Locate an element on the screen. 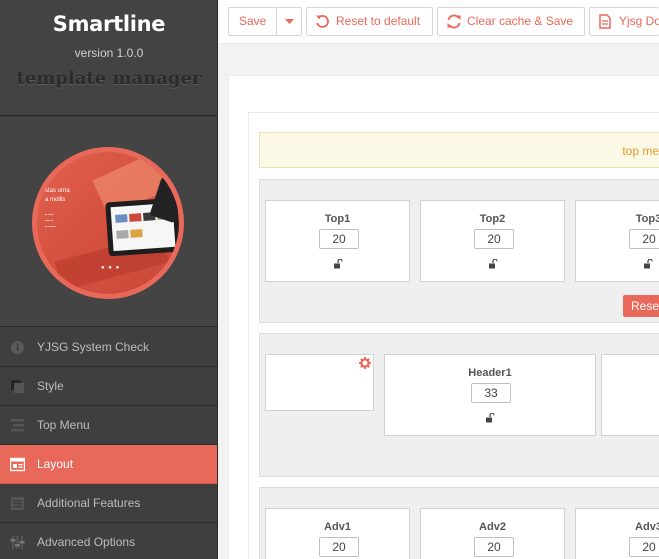 The width and height of the screenshot is (659, 559). caret-down-icon is located at coordinates (289, 21).